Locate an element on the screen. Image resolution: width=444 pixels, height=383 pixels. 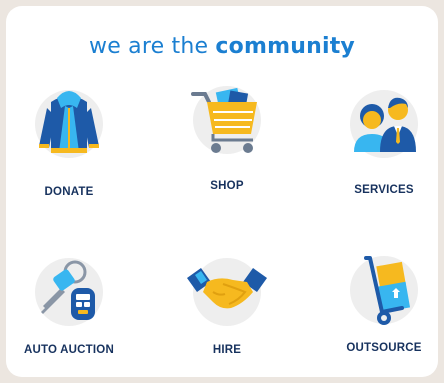
tile-label: AUTO AUCTION is located at coordinates (69, 350).